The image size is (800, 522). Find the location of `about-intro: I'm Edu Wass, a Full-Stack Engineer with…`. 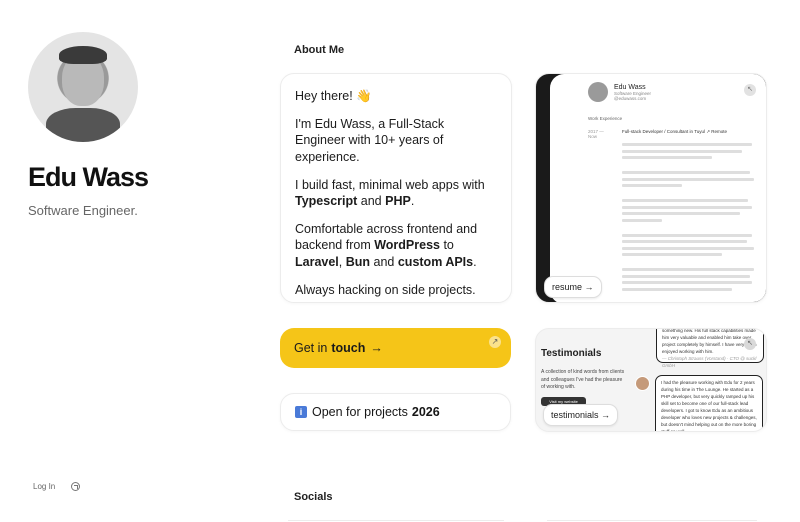

about-intro: I'm Edu Wass, a Full-Stack Engineer with… is located at coordinates (370, 140).